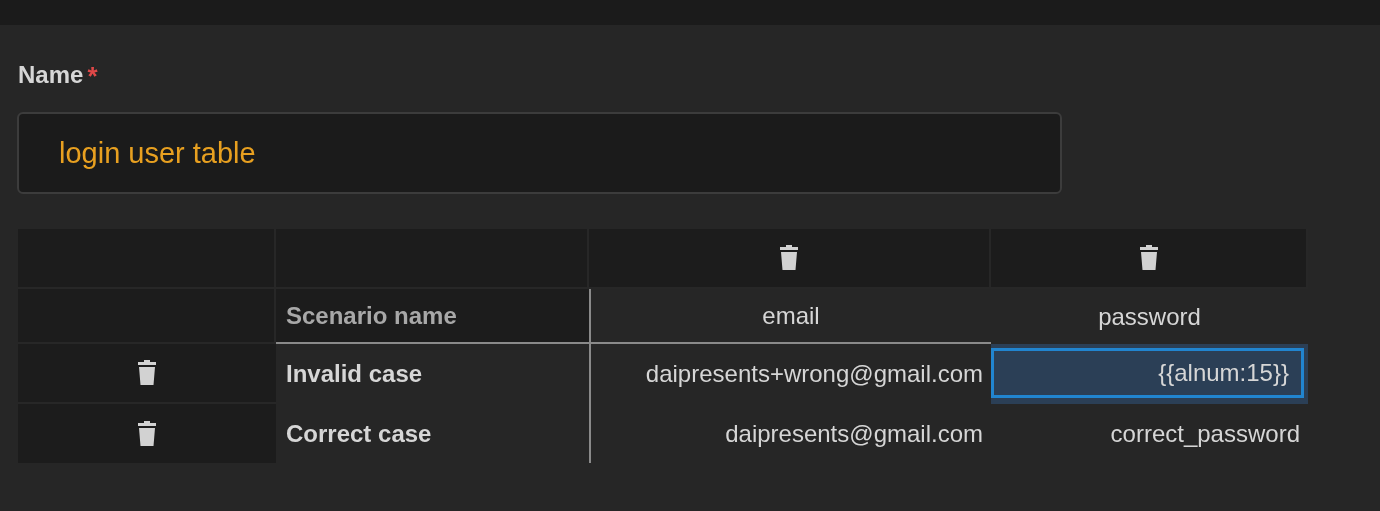 The image size is (1380, 511). I want to click on table-cell: {{alnum:15}}, so click(1147, 373).